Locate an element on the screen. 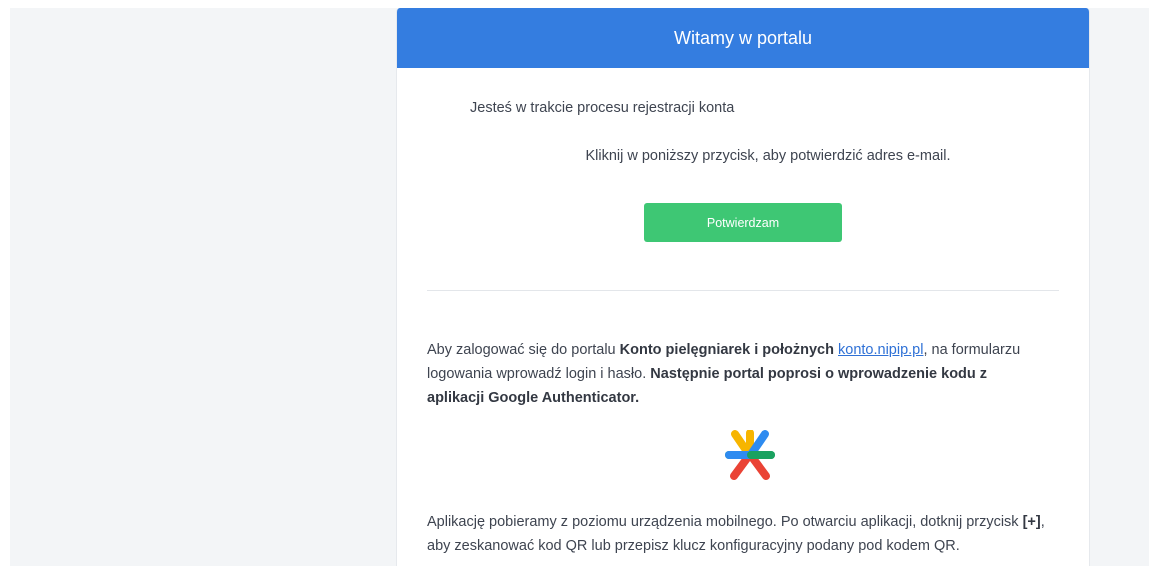  portal-link: konto.nipip.pl is located at coordinates (880, 350).